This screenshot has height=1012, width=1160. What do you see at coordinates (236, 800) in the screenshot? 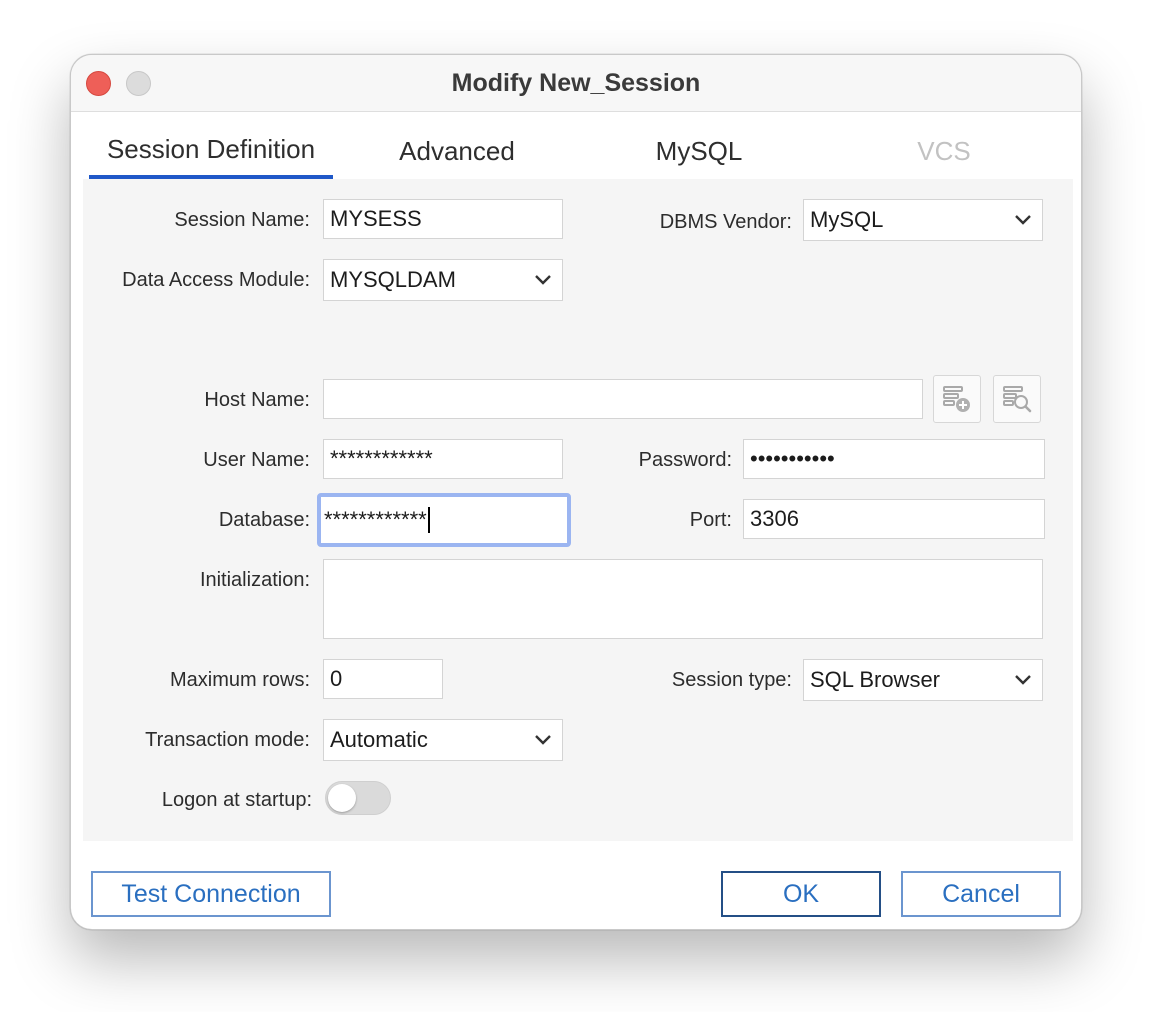
I see `logon-at-startup-label: Logon at startup:` at bounding box center [236, 800].